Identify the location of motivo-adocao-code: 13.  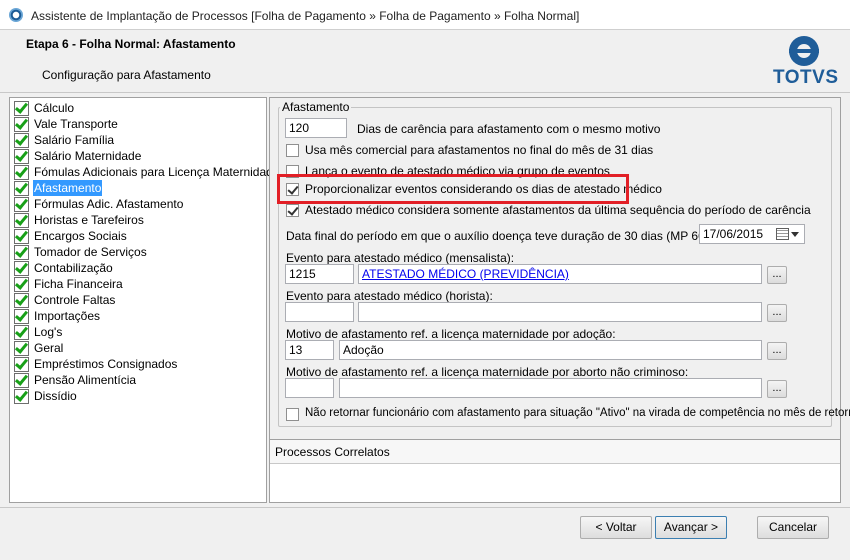
(309, 350).